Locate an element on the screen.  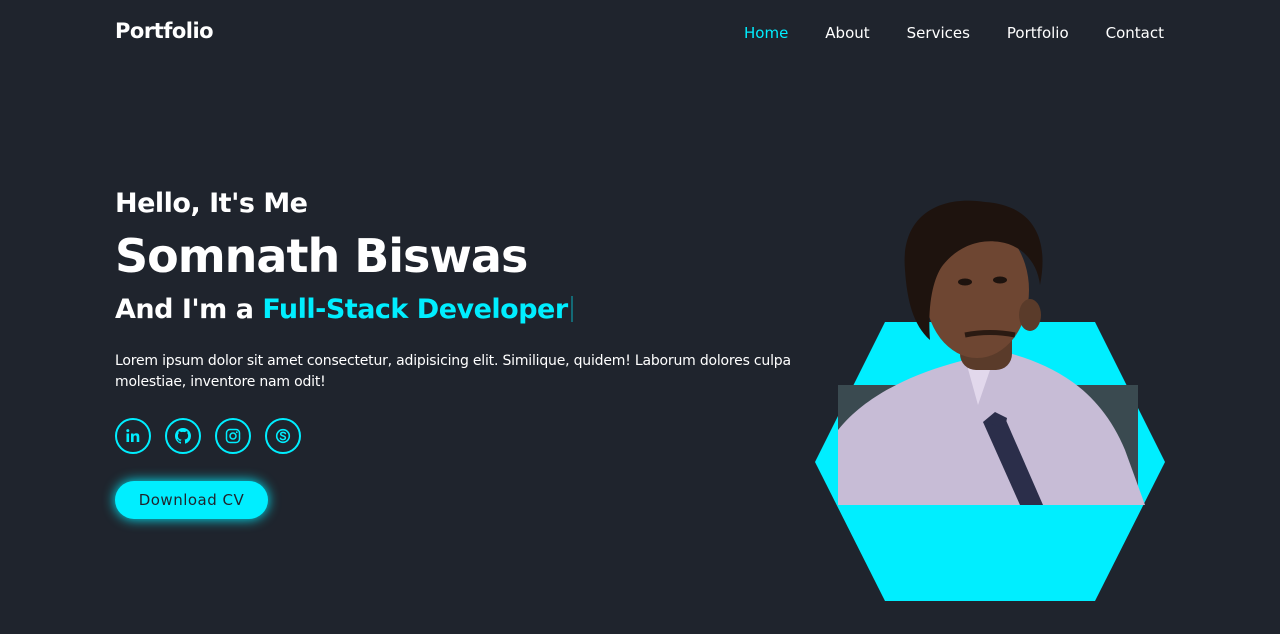
skype-icon is located at coordinates (283, 436).